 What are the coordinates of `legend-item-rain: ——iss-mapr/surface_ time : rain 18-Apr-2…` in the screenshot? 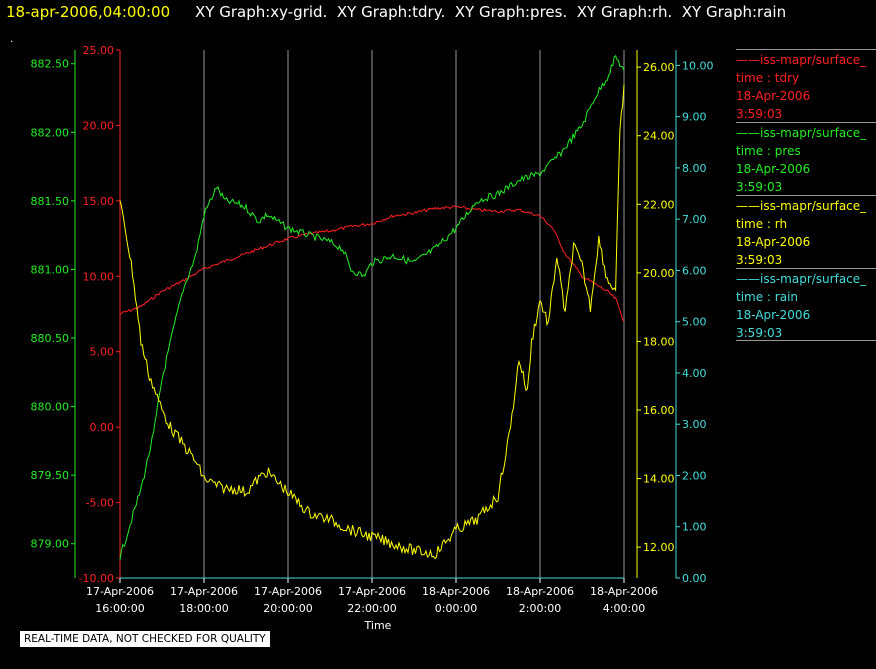 It's located at (806, 304).